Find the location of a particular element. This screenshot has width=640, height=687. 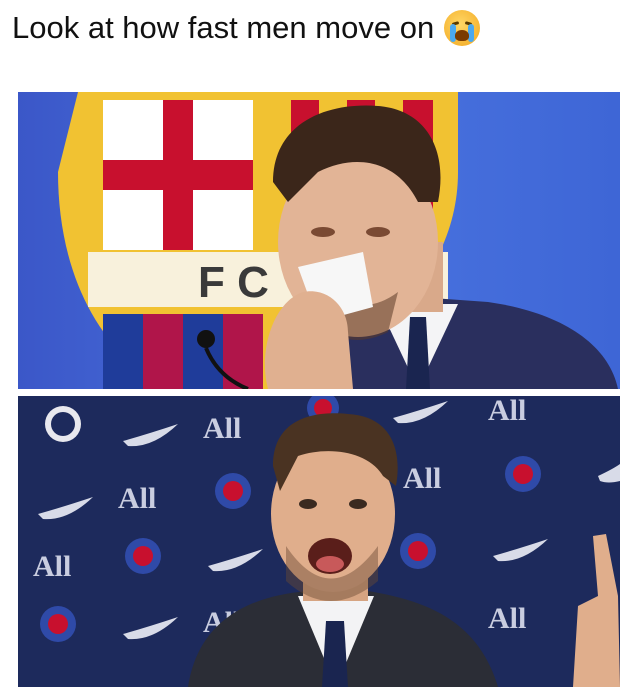

raised-finger-hand is located at coordinates (596, 610).